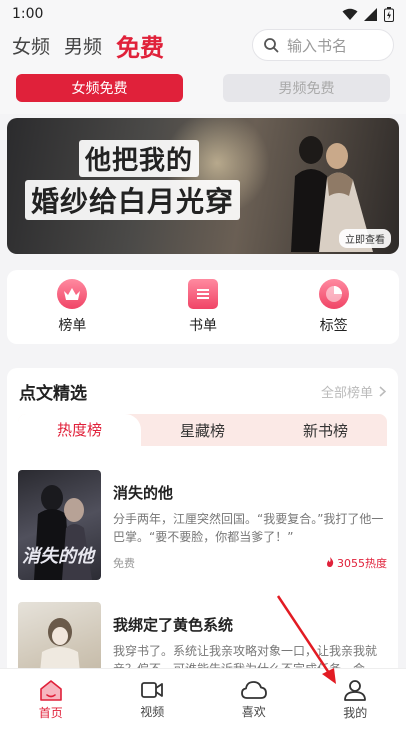 This screenshot has width=406, height=730. What do you see at coordinates (254, 699) in the screenshot?
I see `nav-favorites: 喜欢` at bounding box center [254, 699].